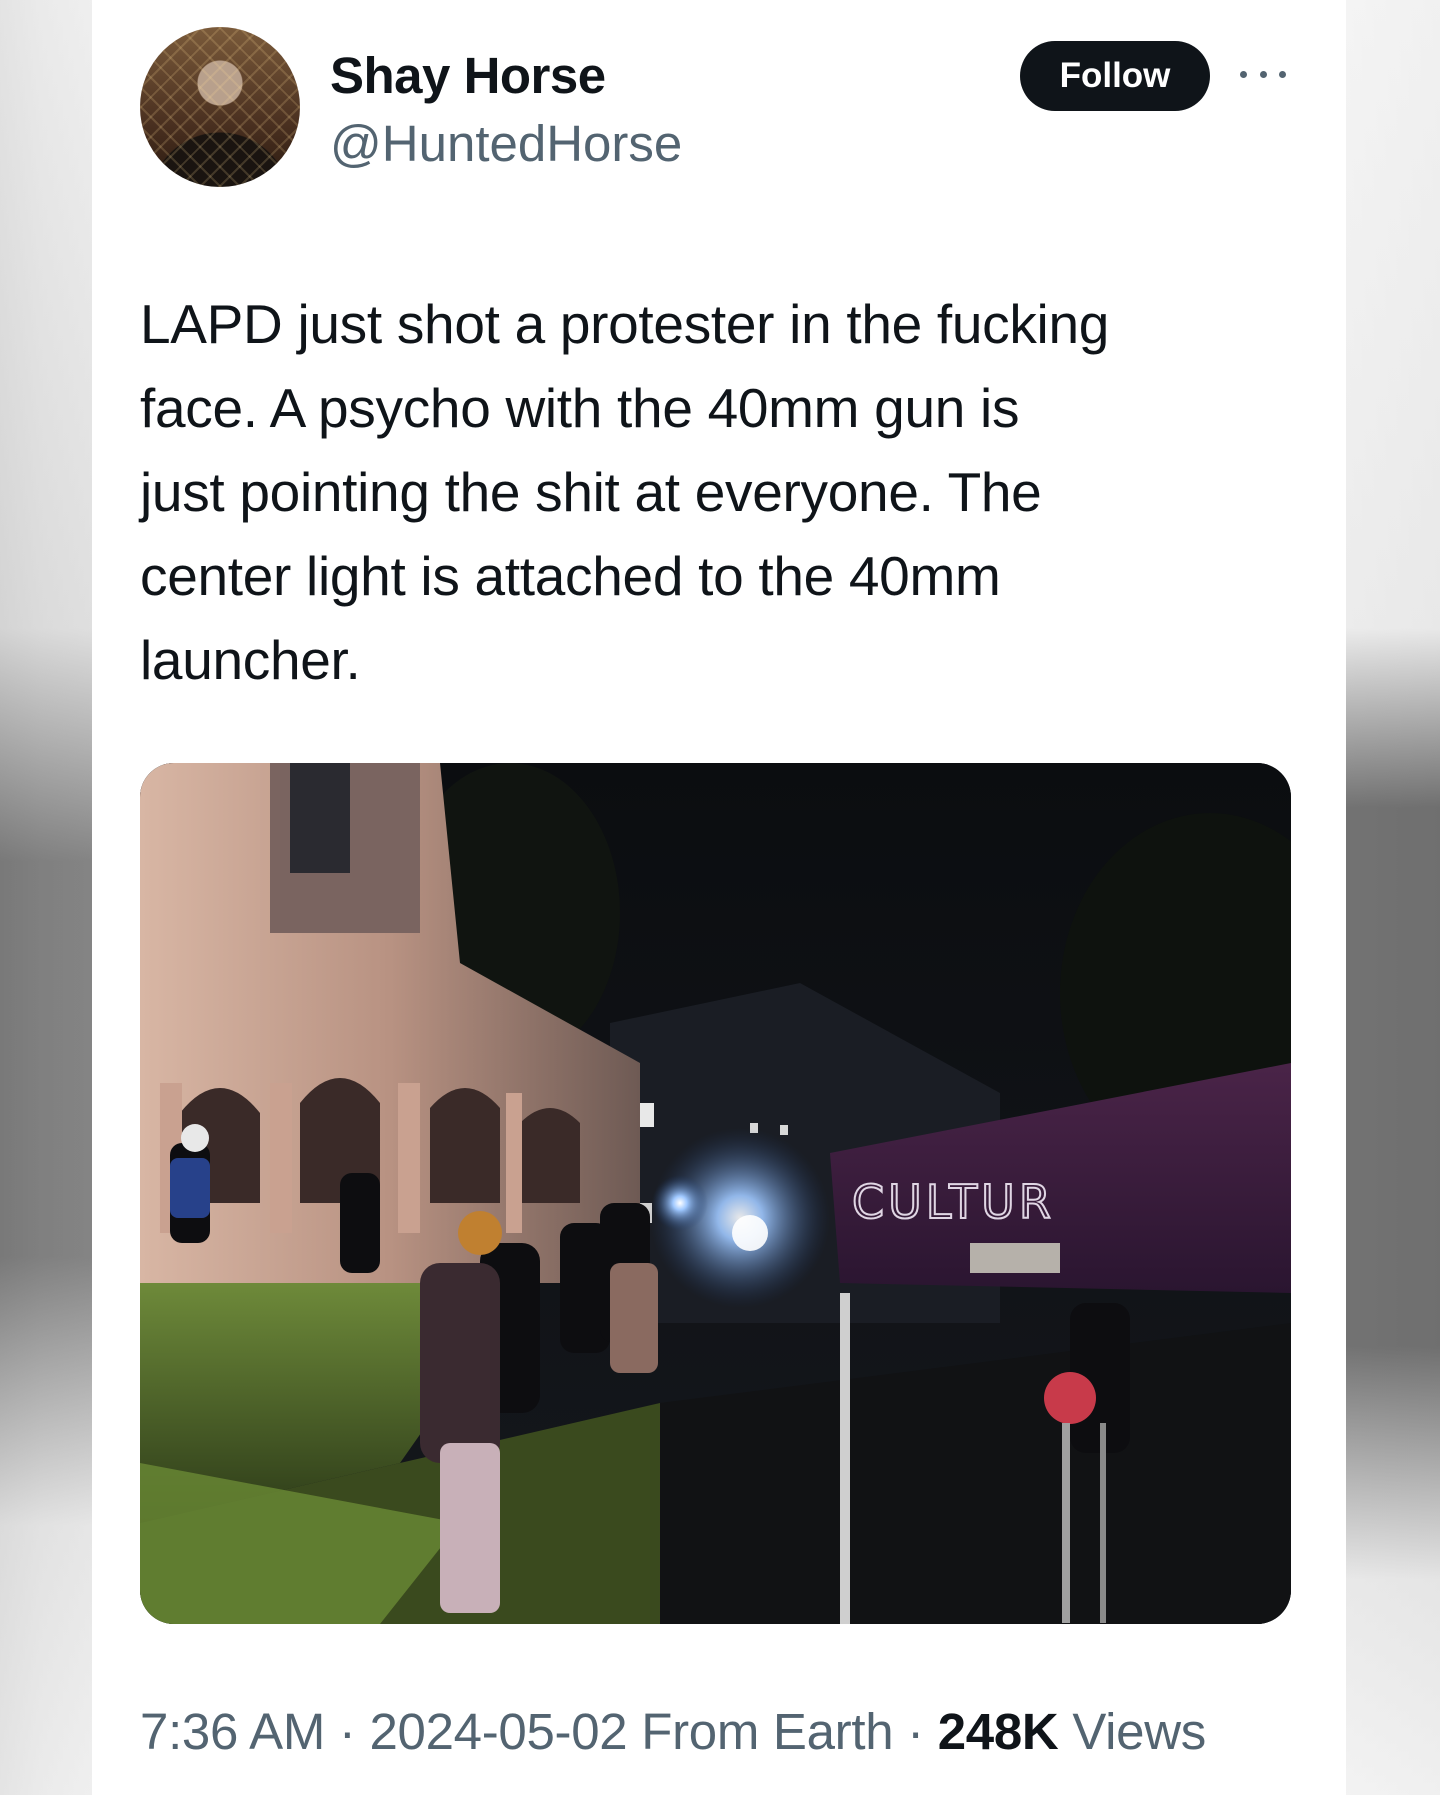  I want to click on tweet-text-line: center light is attached to the 40mm, so click(570, 576).